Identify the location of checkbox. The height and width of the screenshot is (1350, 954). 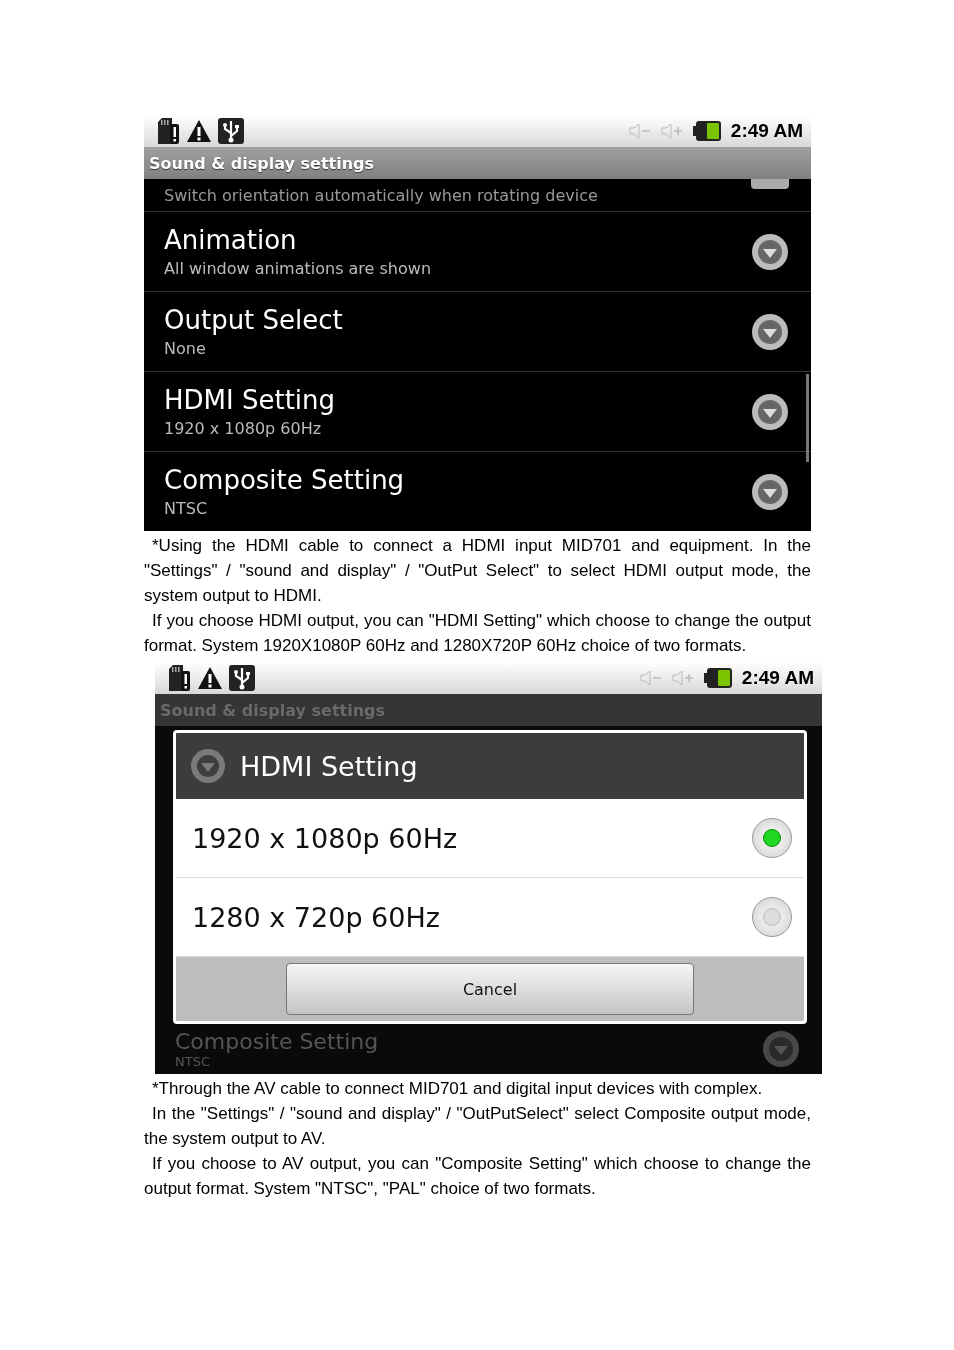
(770, 184).